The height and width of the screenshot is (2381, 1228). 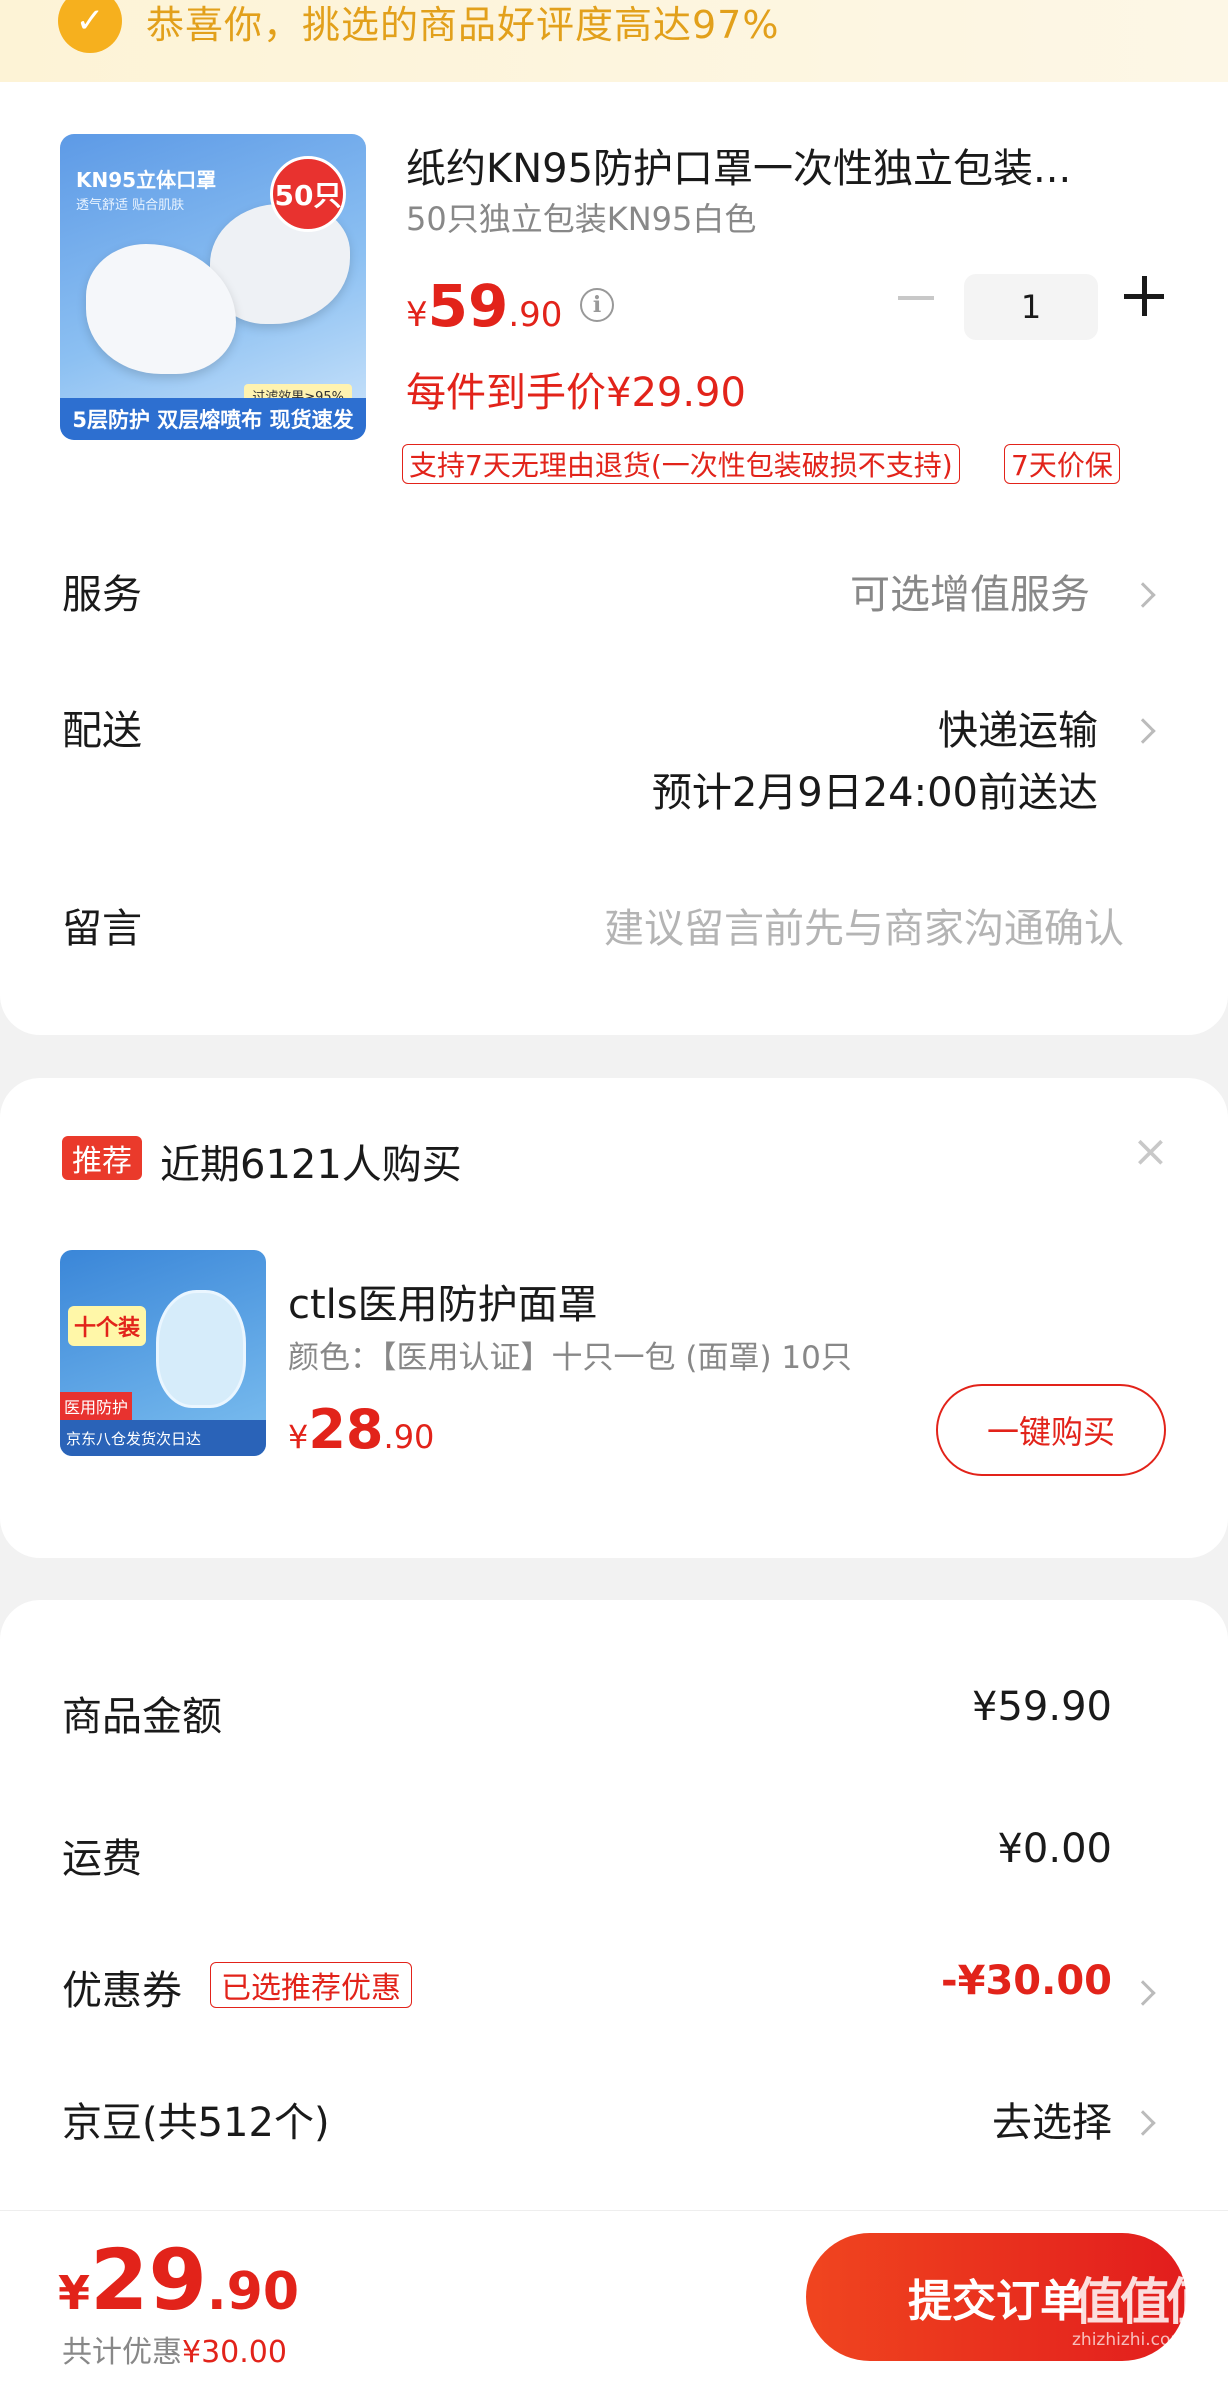 I want to click on recommend-product-name: ctls医用防护面罩, so click(x=443, y=1301).